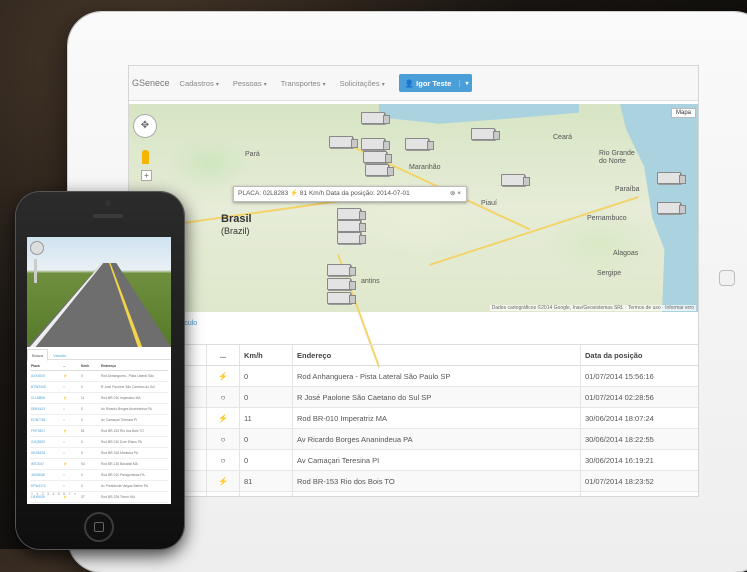 This screenshot has height=572, width=747. What do you see at coordinates (236, 219) in the screenshot?
I see `map-label-brasil: Brasil` at bounding box center [236, 219].